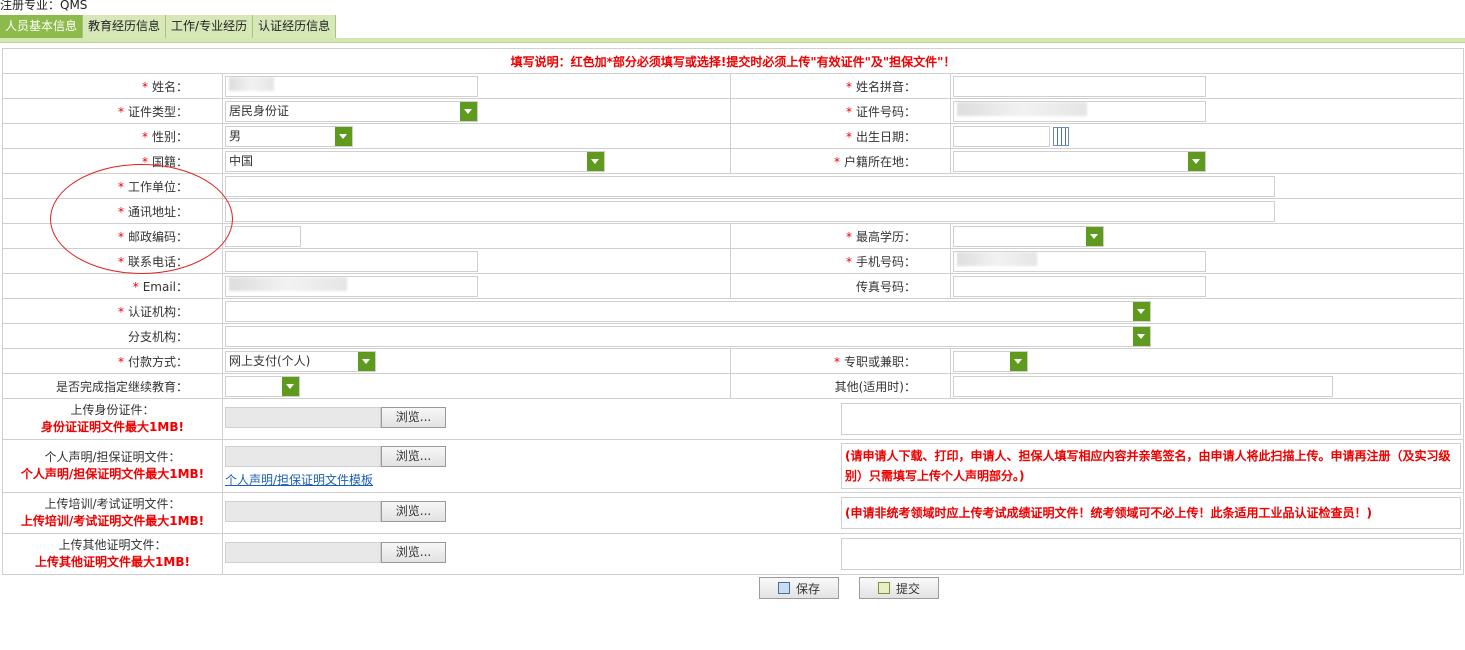 The height and width of the screenshot is (650, 1465). Describe the element at coordinates (112, 427) in the screenshot. I see `upload-id-limit: 身份证证明文件最大1MB!` at that location.